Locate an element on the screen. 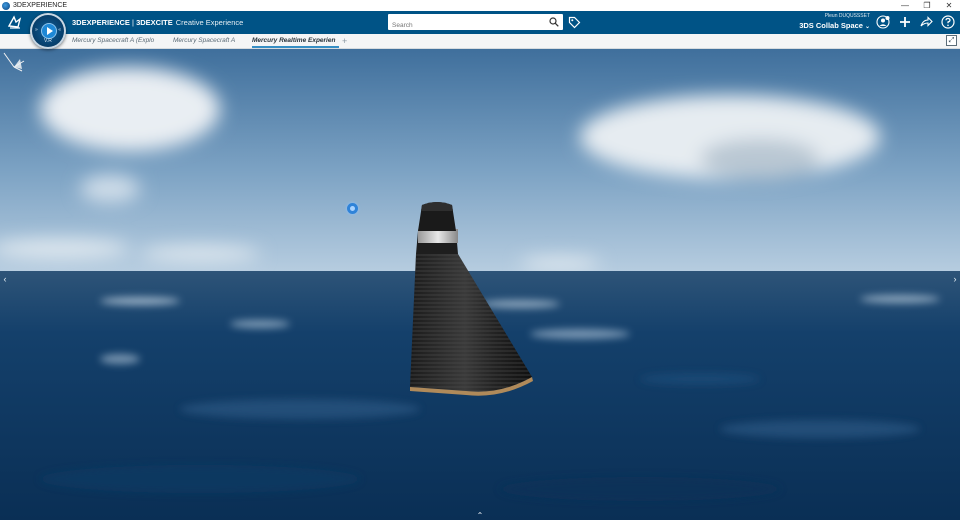  tab-mercury-realtime: Mercury Realtime Experien is located at coordinates (295, 41).